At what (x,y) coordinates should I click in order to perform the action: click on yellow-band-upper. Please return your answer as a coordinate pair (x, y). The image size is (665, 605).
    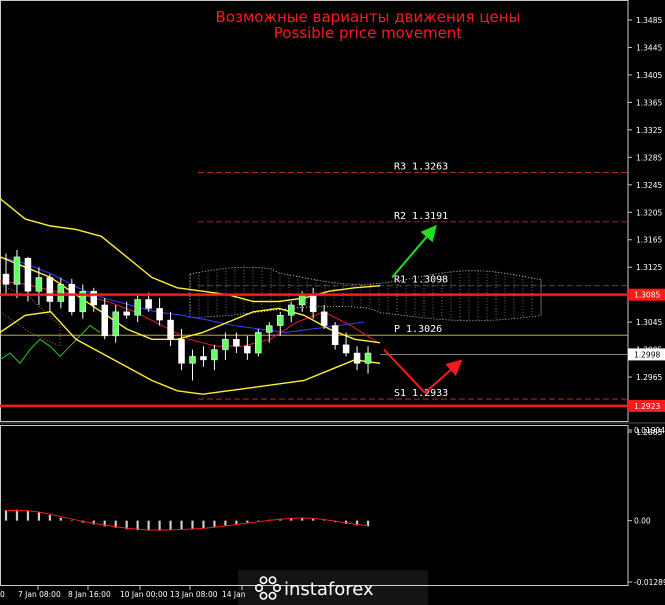
    Looking at the image, I should click on (190, 250).